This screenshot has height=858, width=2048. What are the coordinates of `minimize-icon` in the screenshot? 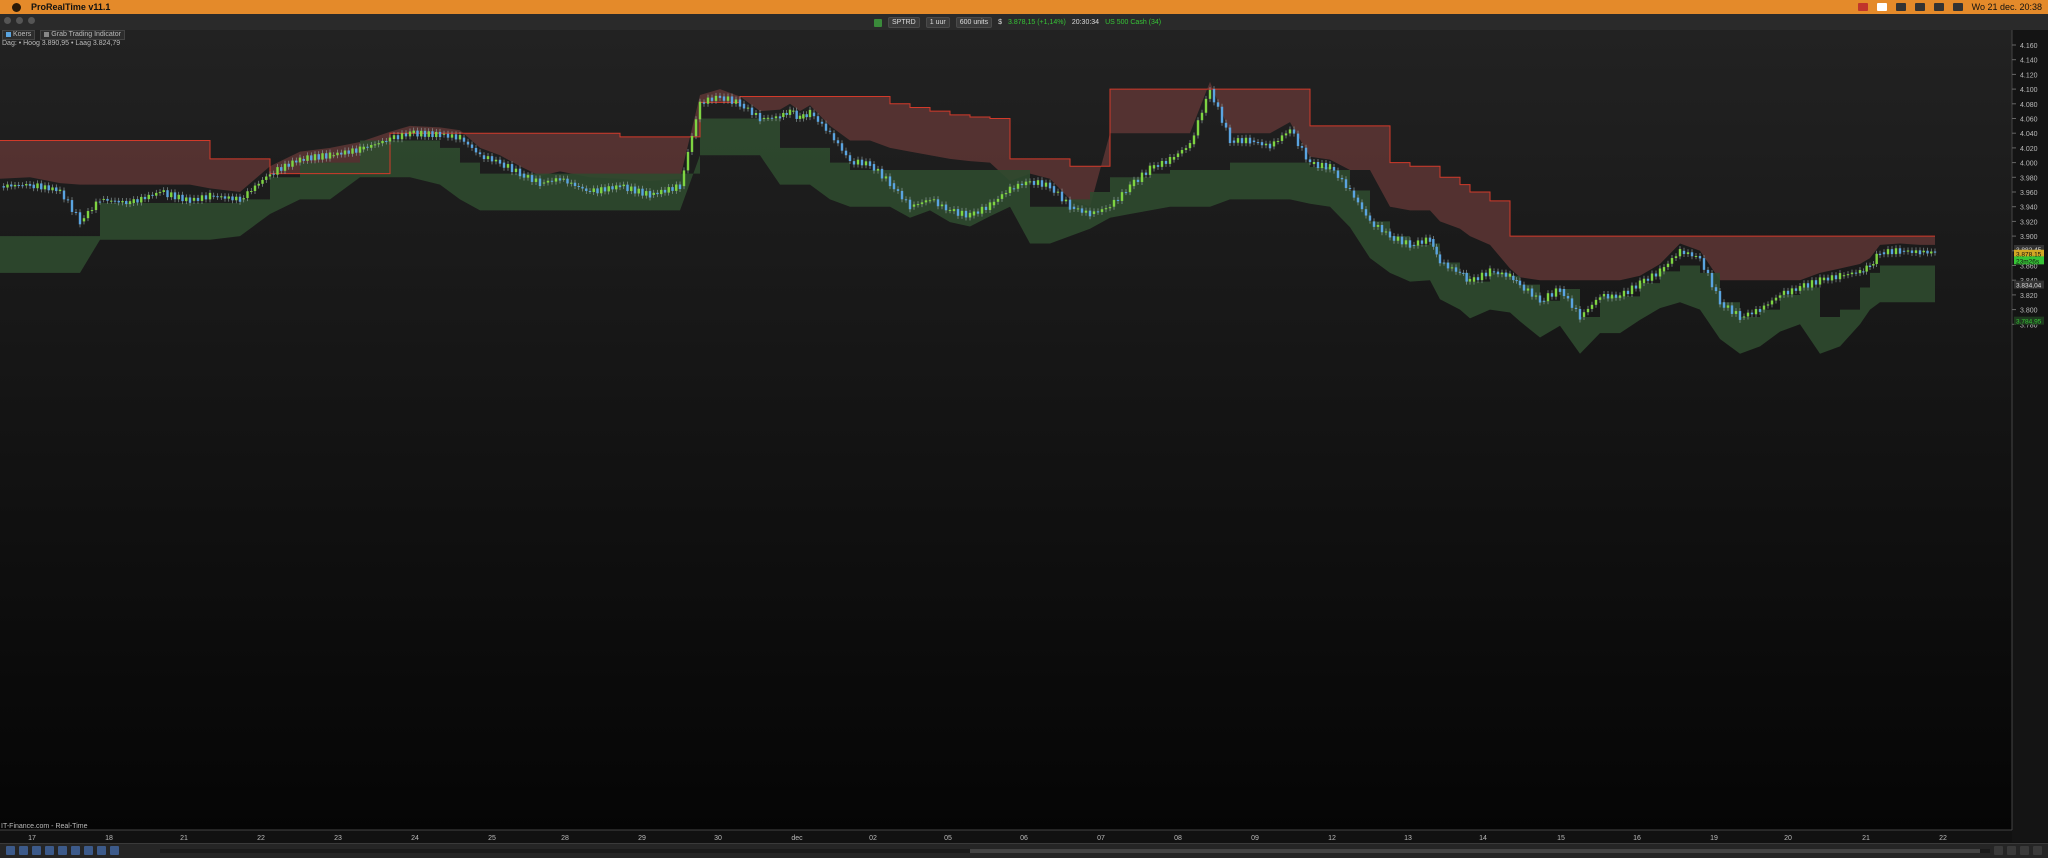 It's located at (19, 20).